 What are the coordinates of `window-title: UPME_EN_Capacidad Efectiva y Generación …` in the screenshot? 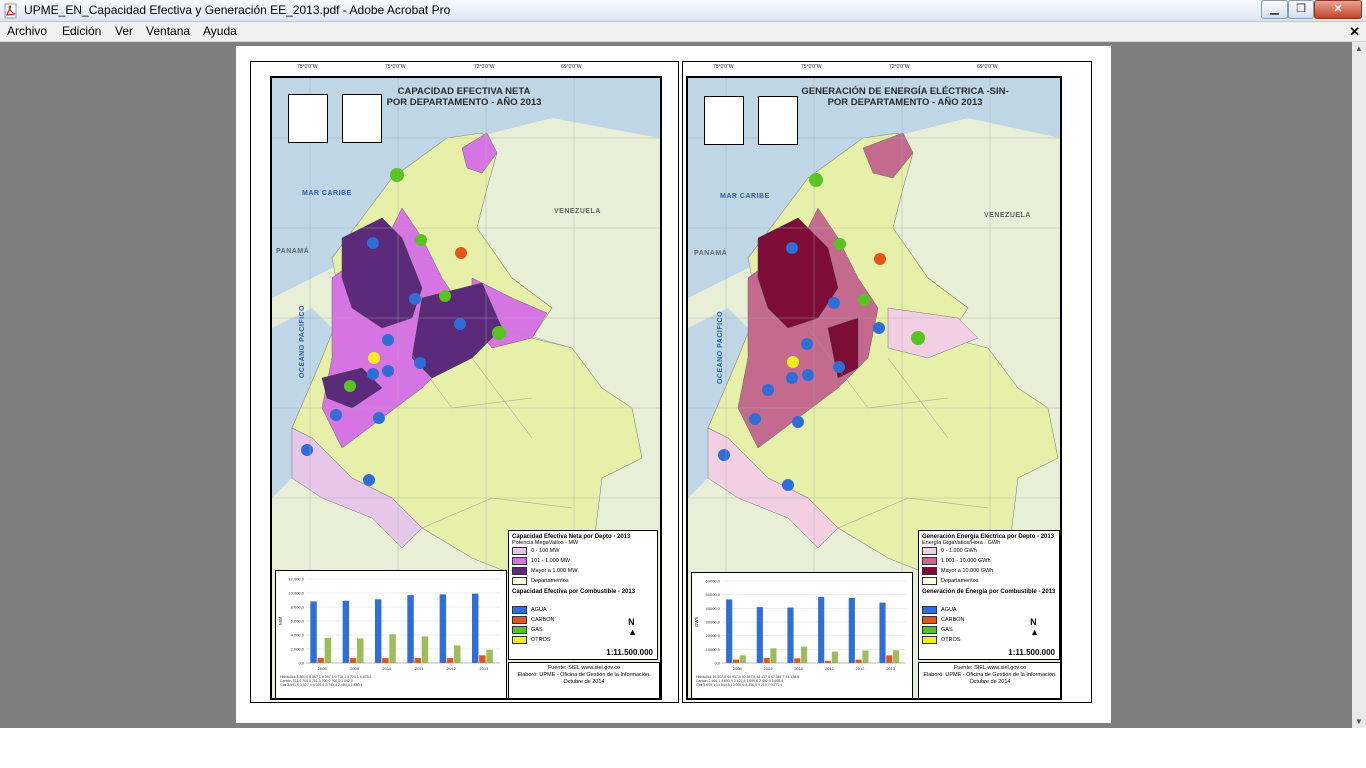 It's located at (237, 10).